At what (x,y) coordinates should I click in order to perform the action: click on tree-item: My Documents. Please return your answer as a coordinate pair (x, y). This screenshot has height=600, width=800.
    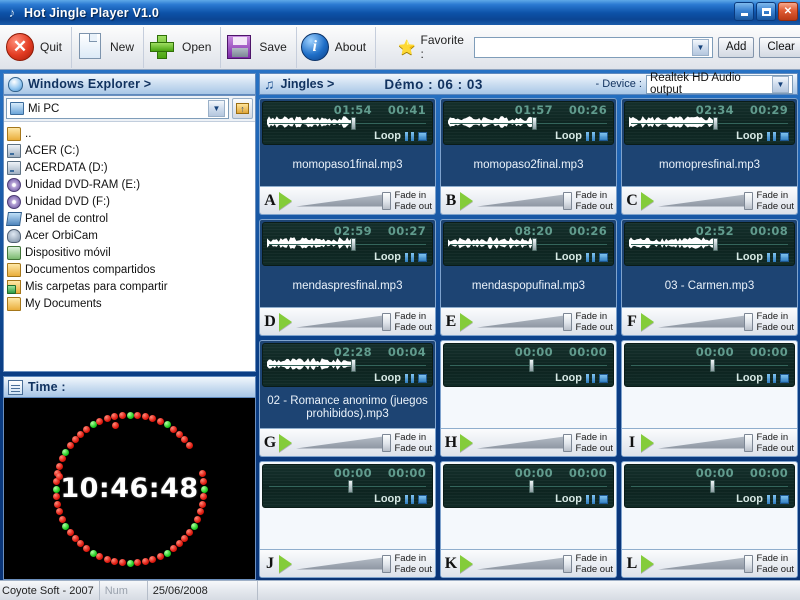
    Looking at the image, I should click on (131, 303).